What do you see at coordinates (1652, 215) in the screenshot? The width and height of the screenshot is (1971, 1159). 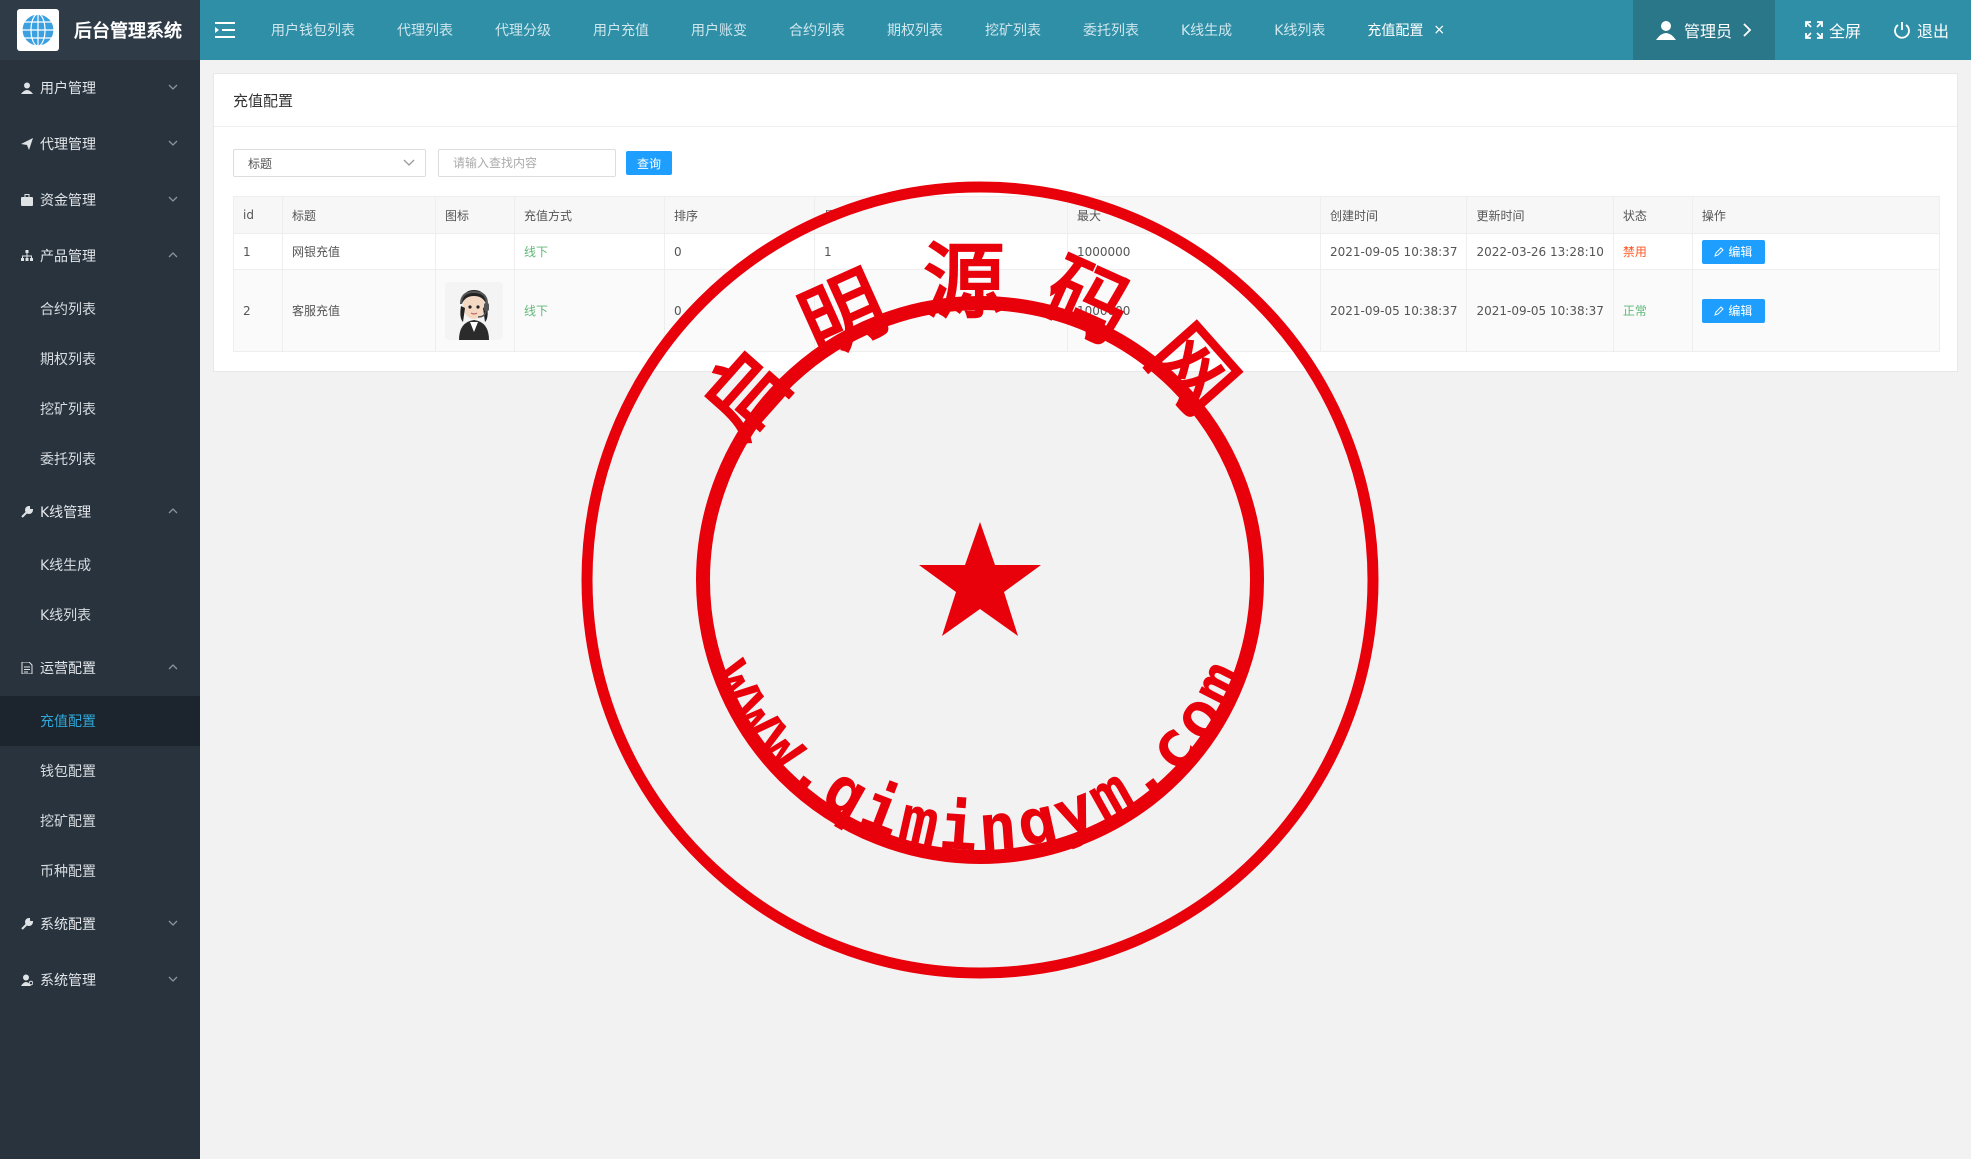 I see `col-status: 状态` at bounding box center [1652, 215].